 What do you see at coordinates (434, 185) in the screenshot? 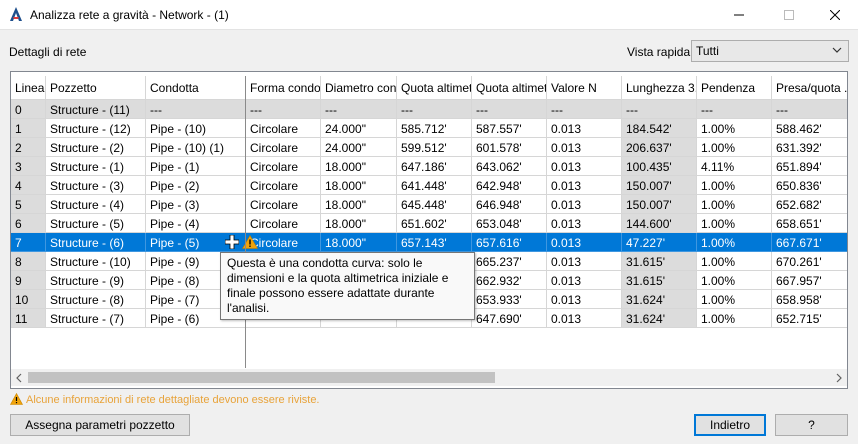
I see `table-cell: 641.448'` at bounding box center [434, 185].